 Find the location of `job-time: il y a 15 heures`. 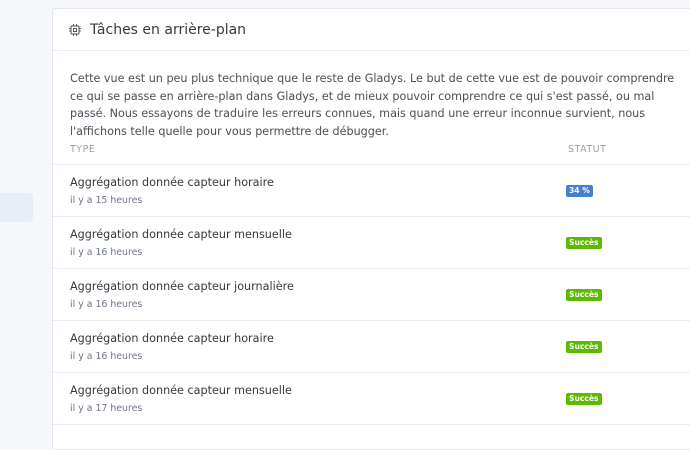

job-time: il y a 15 heures is located at coordinates (106, 200).